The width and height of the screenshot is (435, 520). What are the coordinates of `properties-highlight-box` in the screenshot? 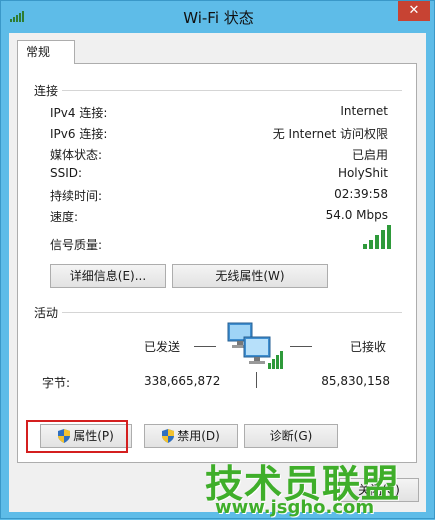 It's located at (77, 436).